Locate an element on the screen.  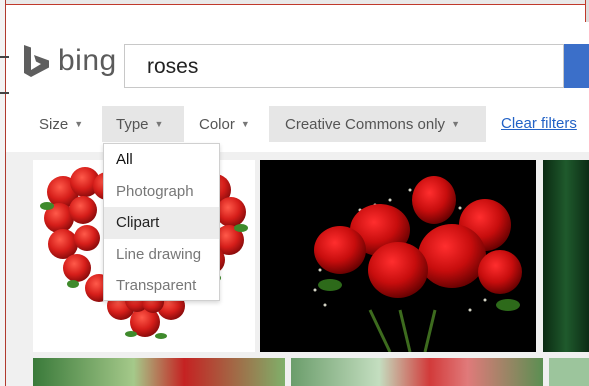
filter-color: Color ▼ is located at coordinates (224, 124).